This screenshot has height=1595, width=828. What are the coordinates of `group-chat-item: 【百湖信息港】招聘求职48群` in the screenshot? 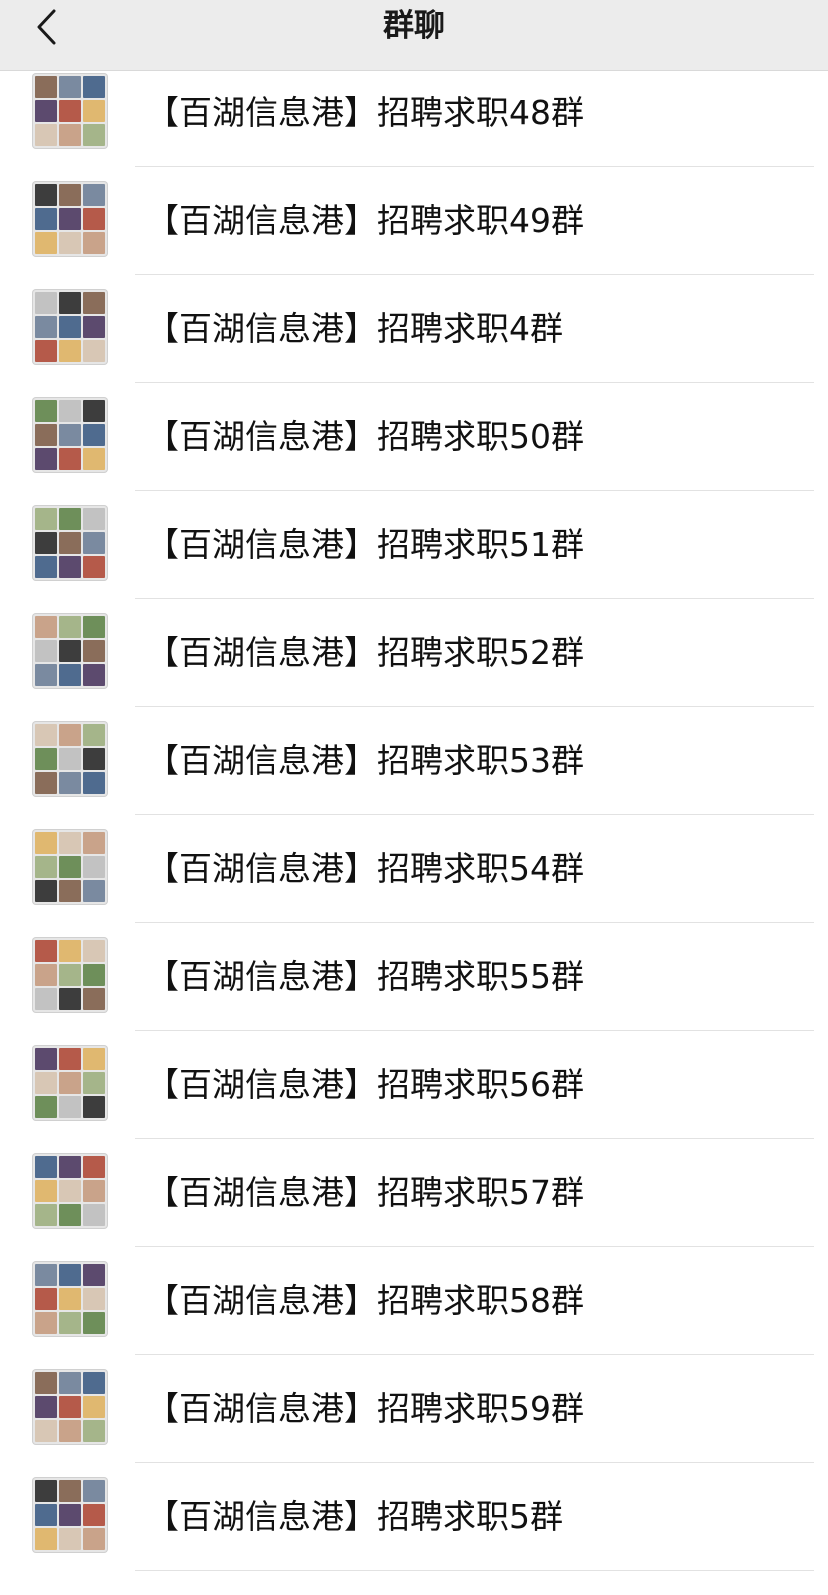 It's located at (414, 113).